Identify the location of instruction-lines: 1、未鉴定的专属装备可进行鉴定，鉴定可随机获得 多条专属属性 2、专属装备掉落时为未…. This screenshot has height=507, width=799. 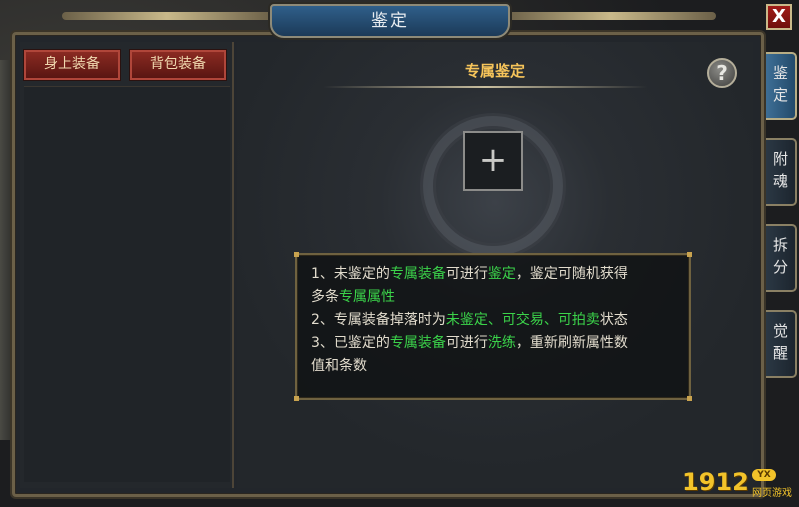
(494, 320).